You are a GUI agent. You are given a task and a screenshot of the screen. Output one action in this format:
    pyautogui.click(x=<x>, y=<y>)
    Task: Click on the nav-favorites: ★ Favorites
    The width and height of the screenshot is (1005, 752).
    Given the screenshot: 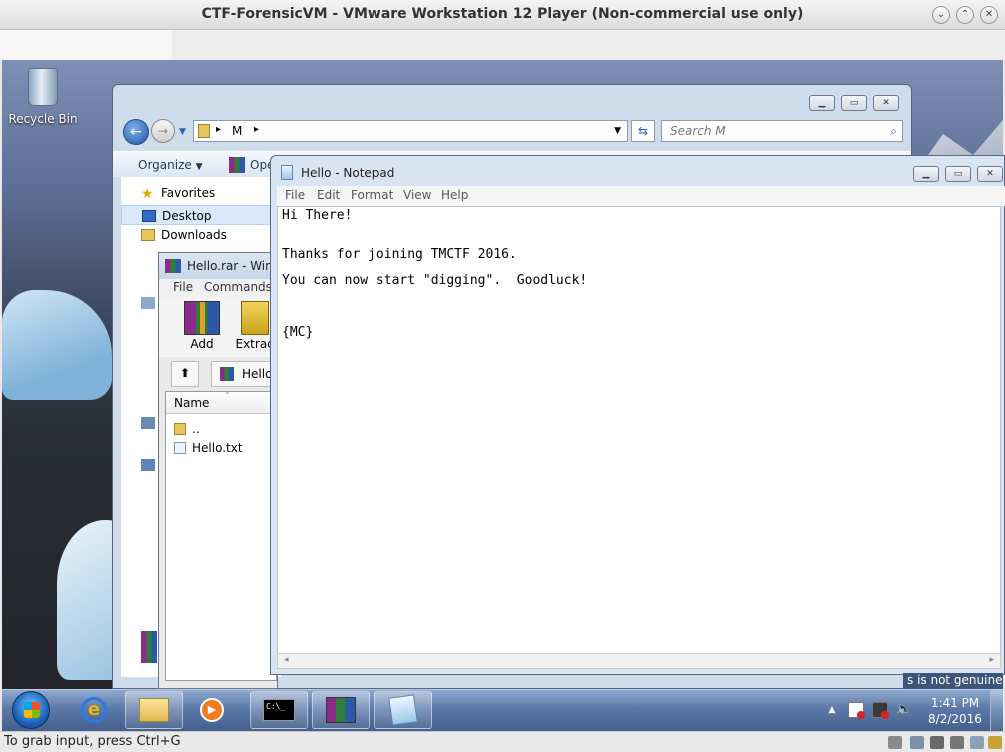 What is the action you would take?
    pyautogui.click(x=196, y=193)
    